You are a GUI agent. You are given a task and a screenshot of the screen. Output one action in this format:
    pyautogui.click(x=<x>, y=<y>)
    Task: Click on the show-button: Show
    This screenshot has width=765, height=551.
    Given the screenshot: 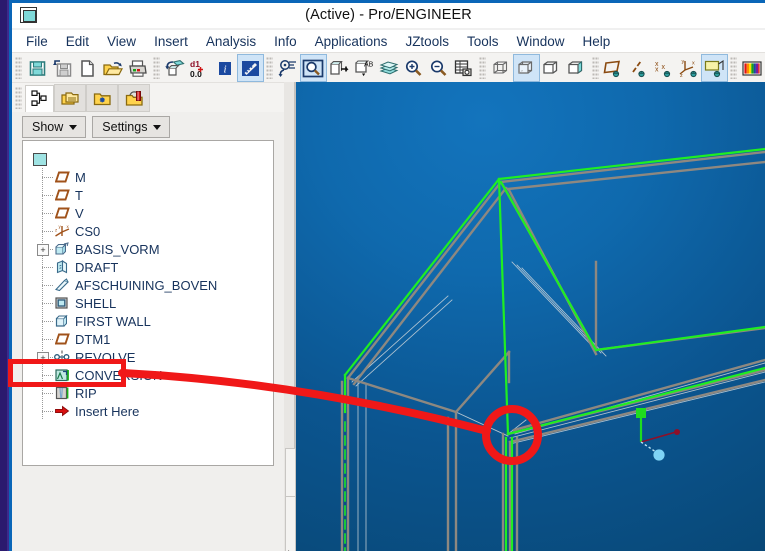 What is the action you would take?
    pyautogui.click(x=54, y=127)
    